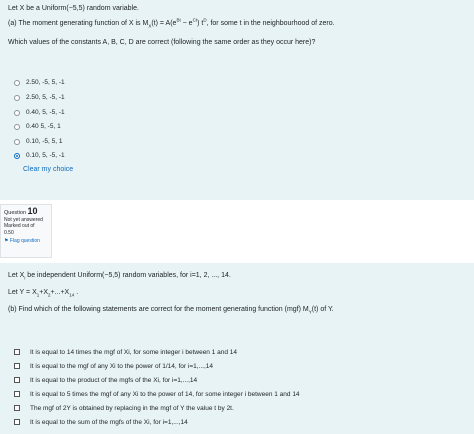 This screenshot has width=474, height=434. What do you see at coordinates (44, 141) in the screenshot?
I see `answer-label: 0.10, -5, 5, 1` at bounding box center [44, 141].